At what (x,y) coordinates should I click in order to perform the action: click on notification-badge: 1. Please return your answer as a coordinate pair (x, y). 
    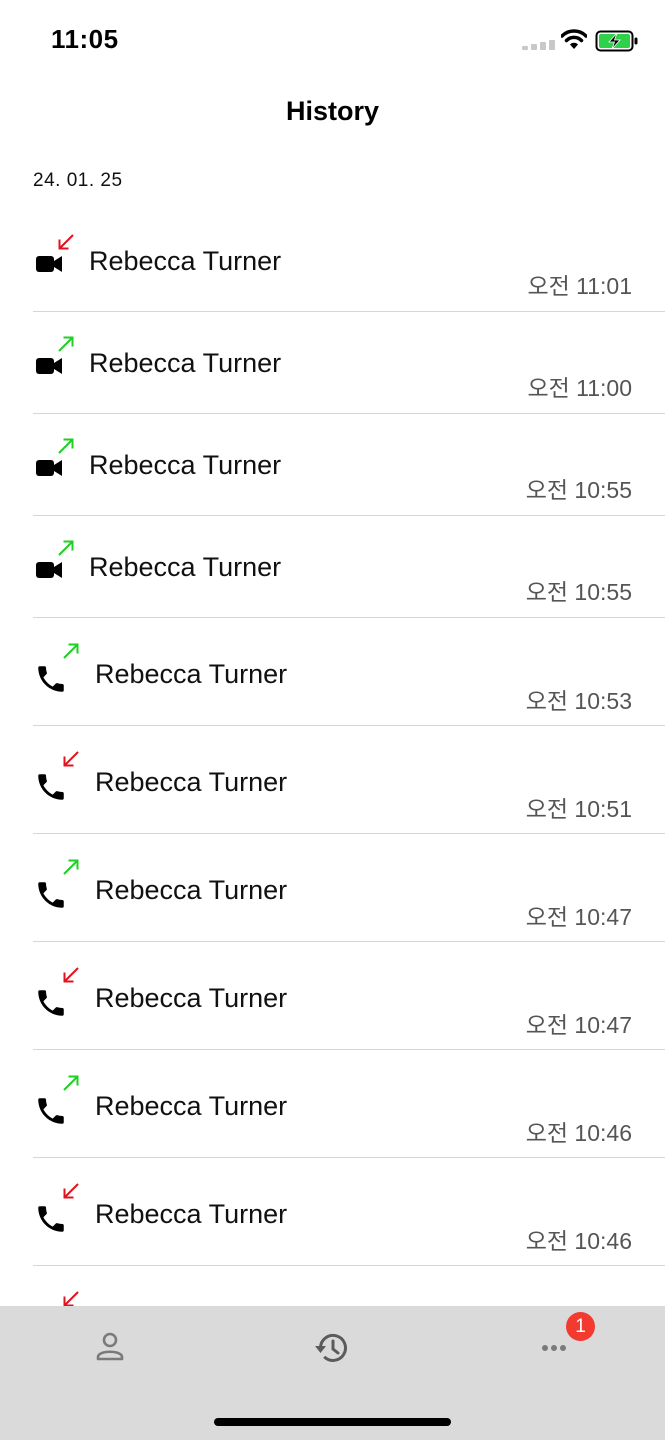
    Looking at the image, I should click on (580, 1326).